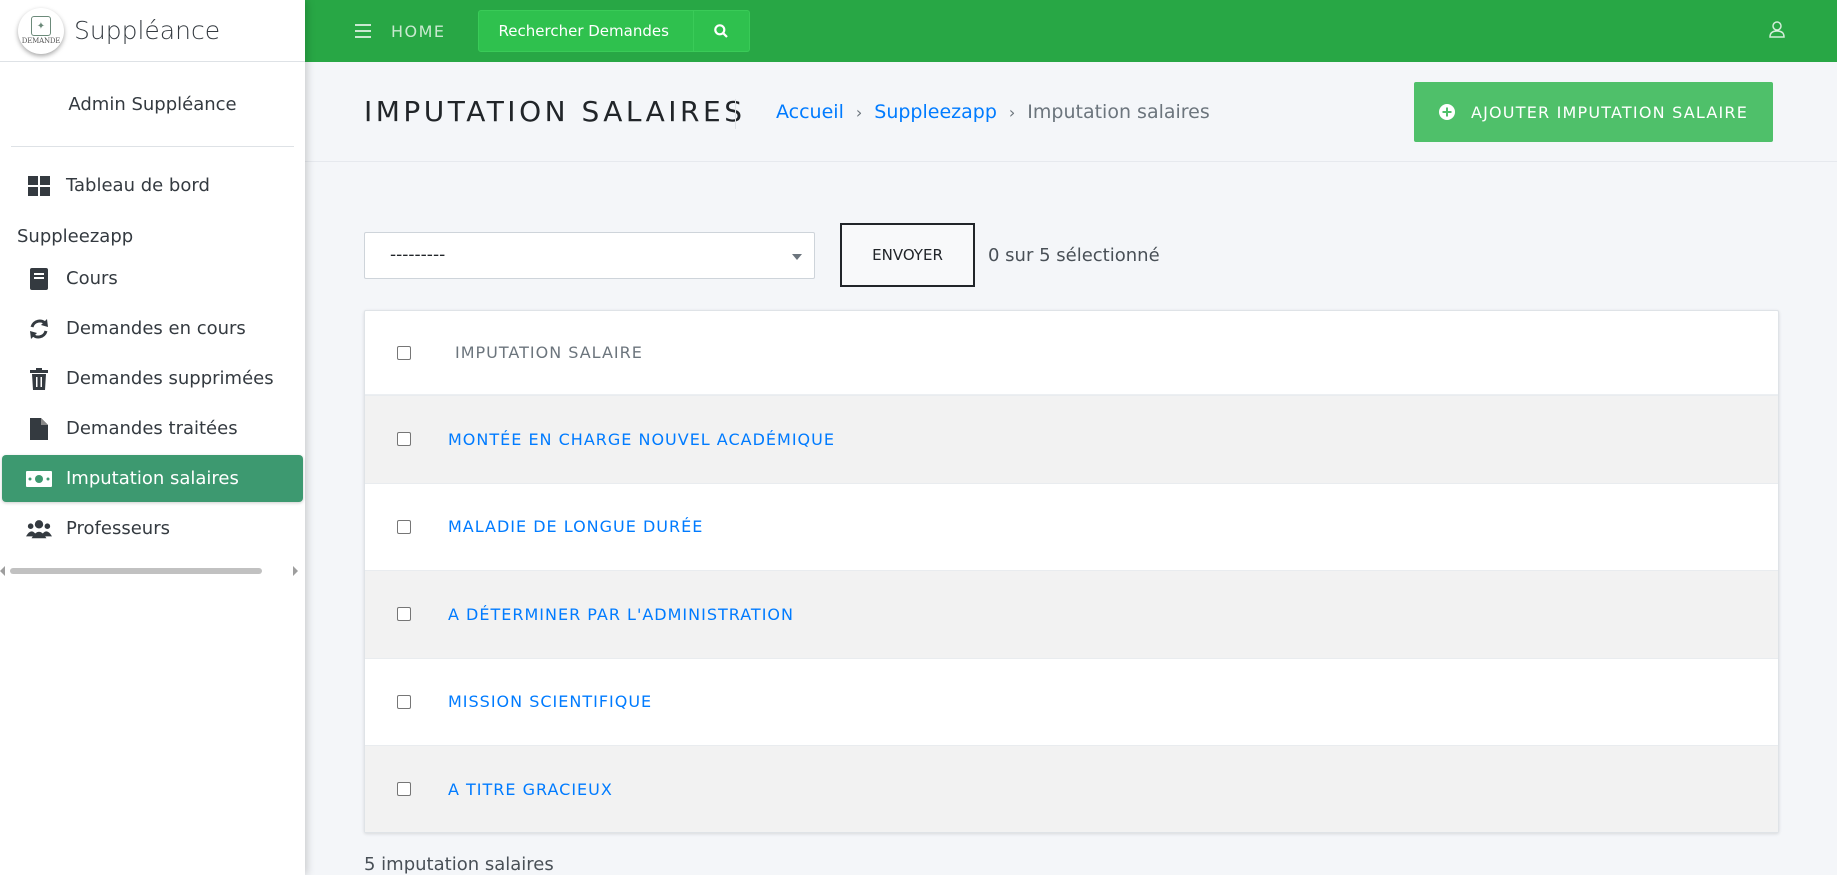  I want to click on action-select: ---------, so click(589, 255).